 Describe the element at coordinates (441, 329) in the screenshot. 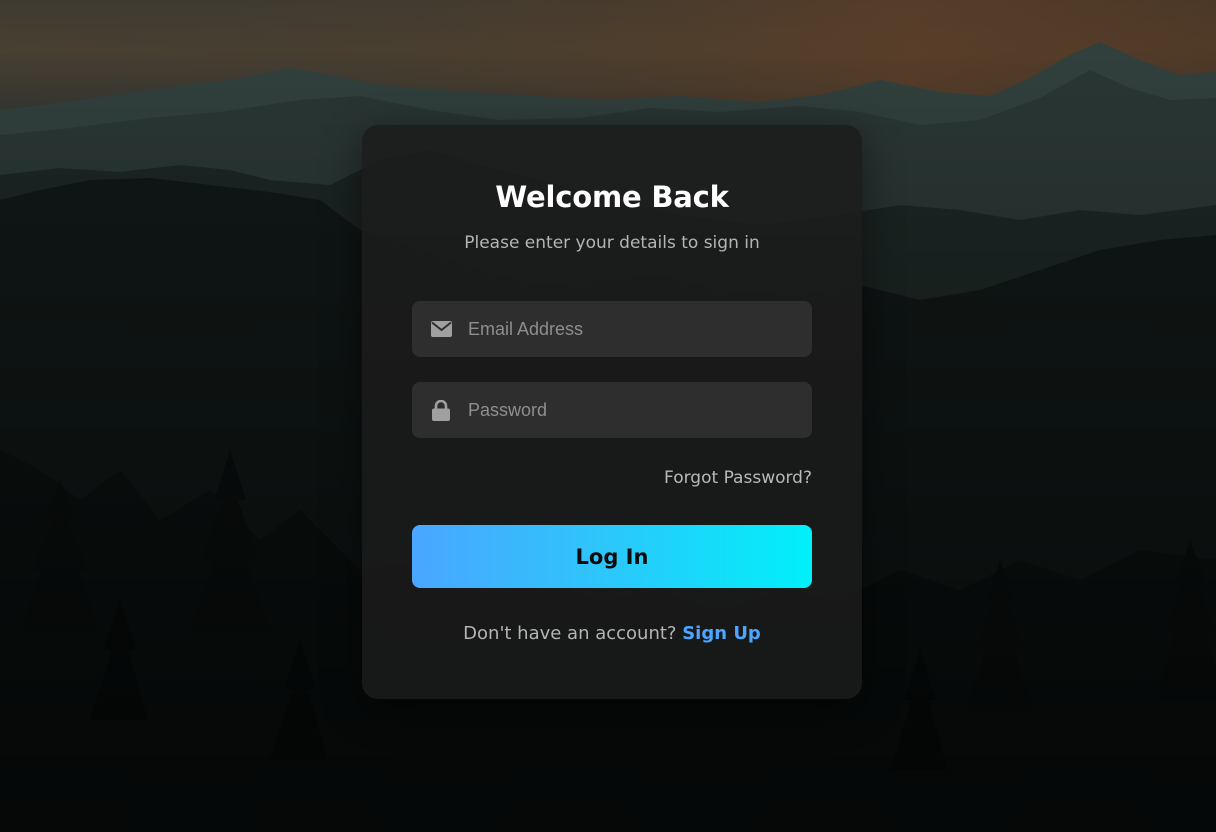

I see `envelope-icon` at that location.